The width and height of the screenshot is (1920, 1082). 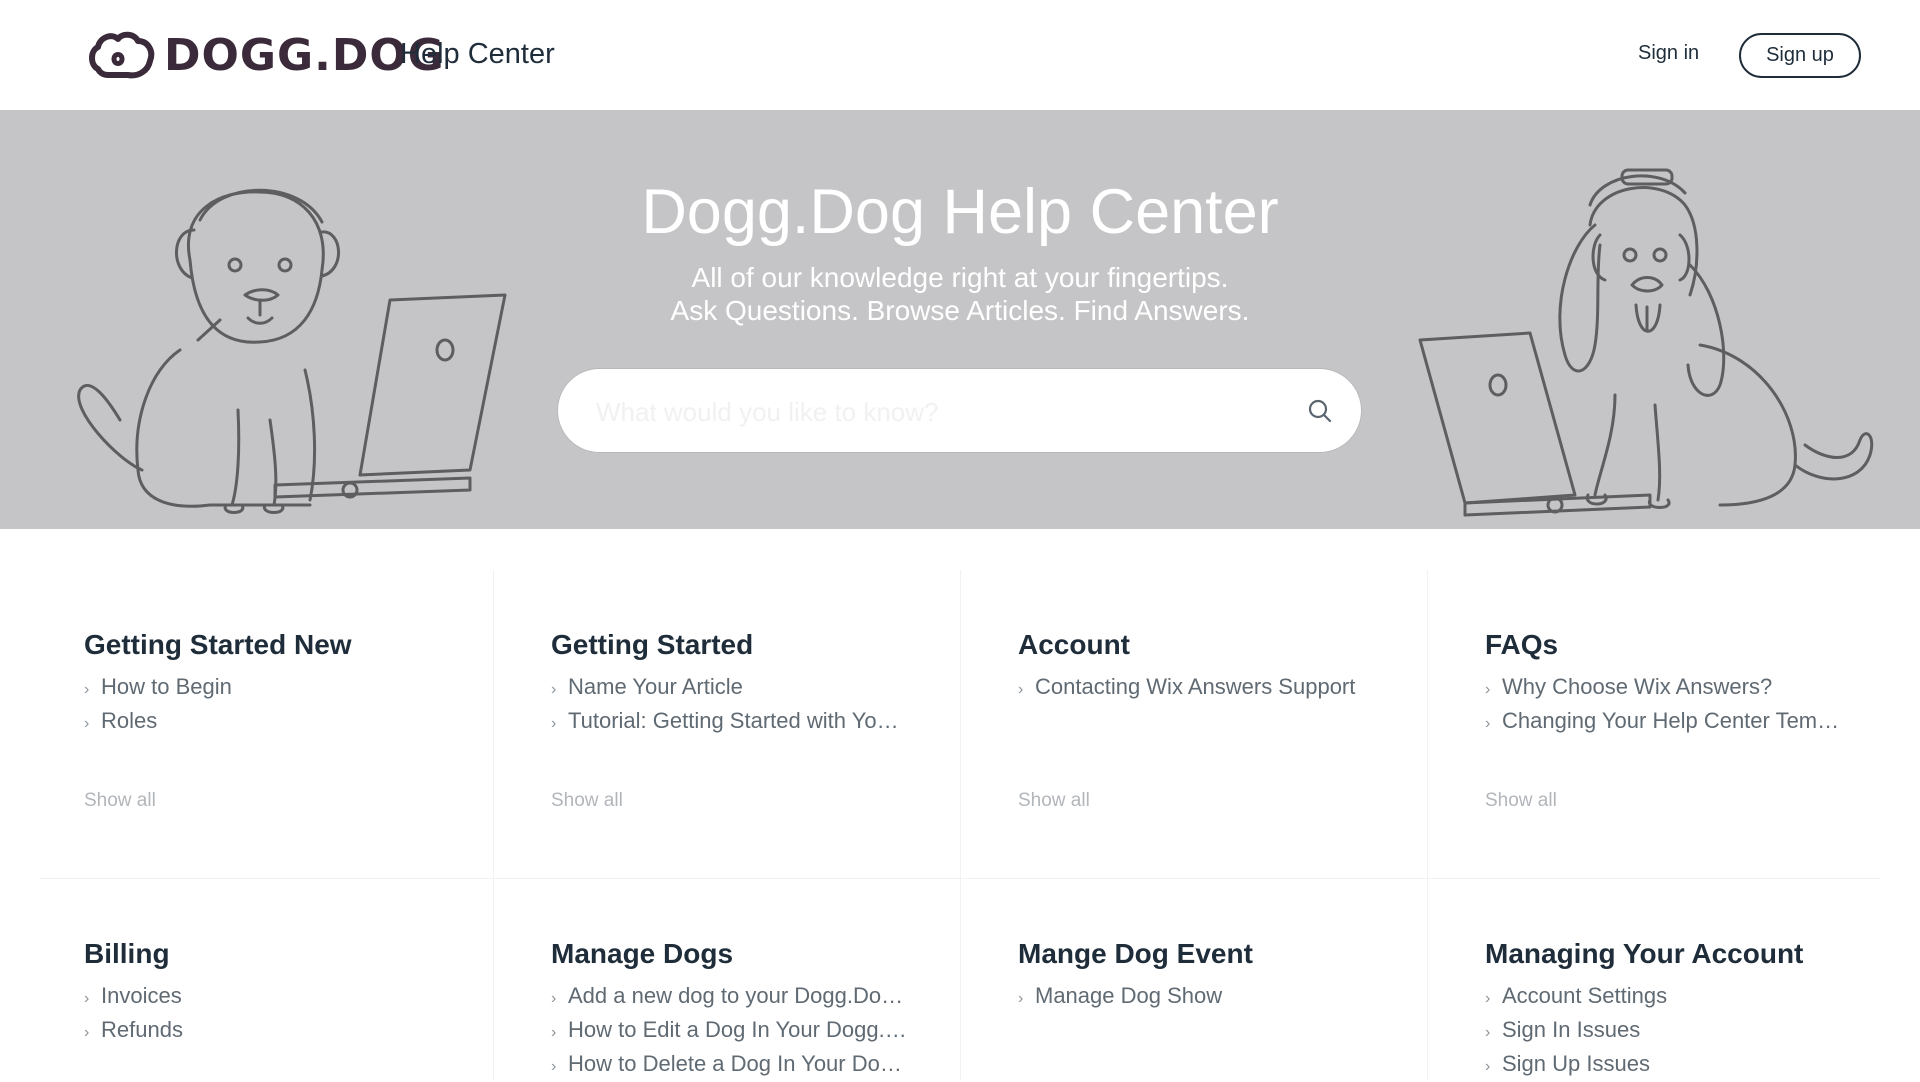 What do you see at coordinates (1228, 666) in the screenshot?
I see `category-account: Account › Contacting Wix Answers Support` at bounding box center [1228, 666].